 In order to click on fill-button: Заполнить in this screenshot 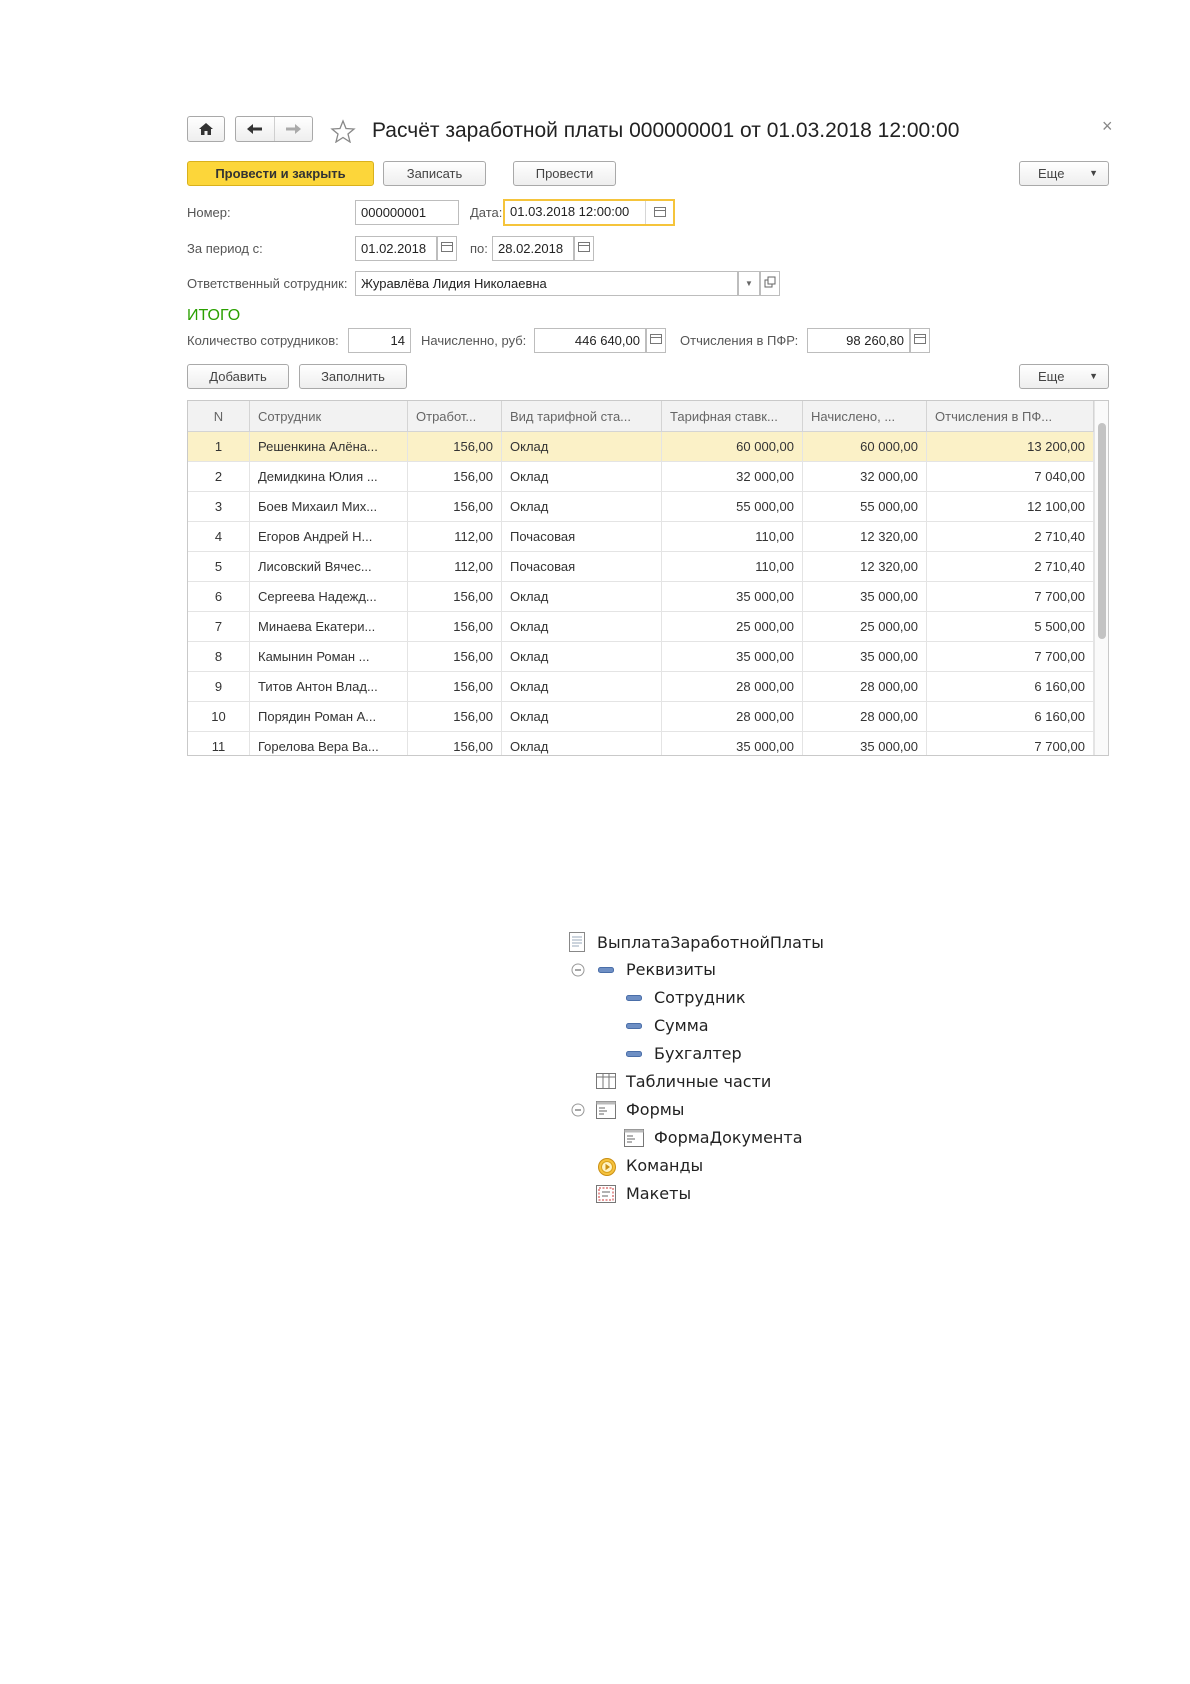, I will do `click(353, 376)`.